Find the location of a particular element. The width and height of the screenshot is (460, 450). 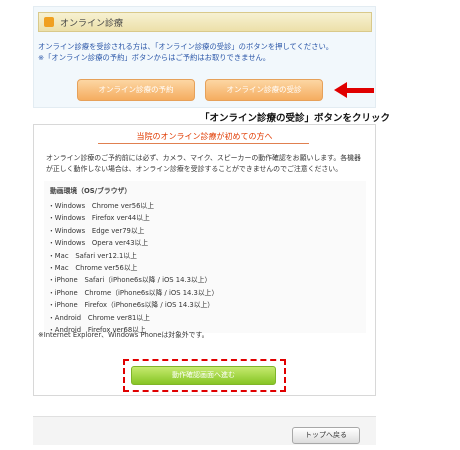

list-item: ・Android Chrome ver81以上 is located at coordinates (99, 317).